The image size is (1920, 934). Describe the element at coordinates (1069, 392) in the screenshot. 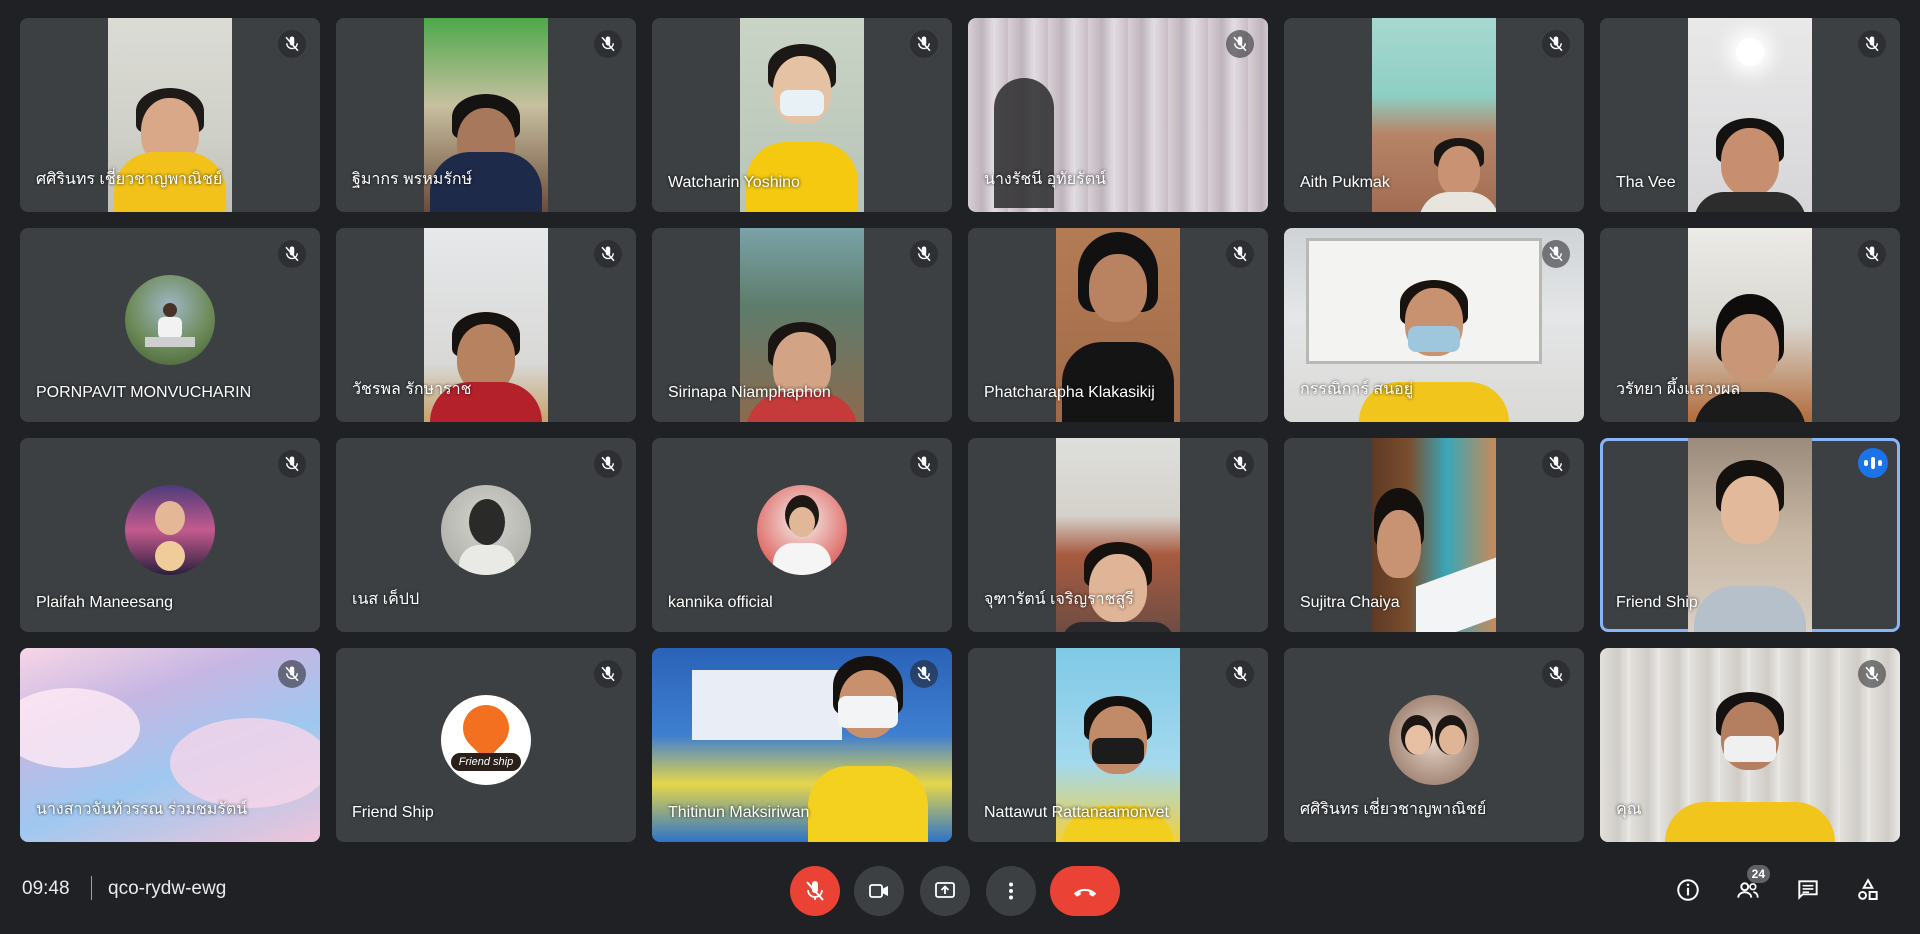

I see `participant-name: Phatcharapha Klakasikij` at that location.